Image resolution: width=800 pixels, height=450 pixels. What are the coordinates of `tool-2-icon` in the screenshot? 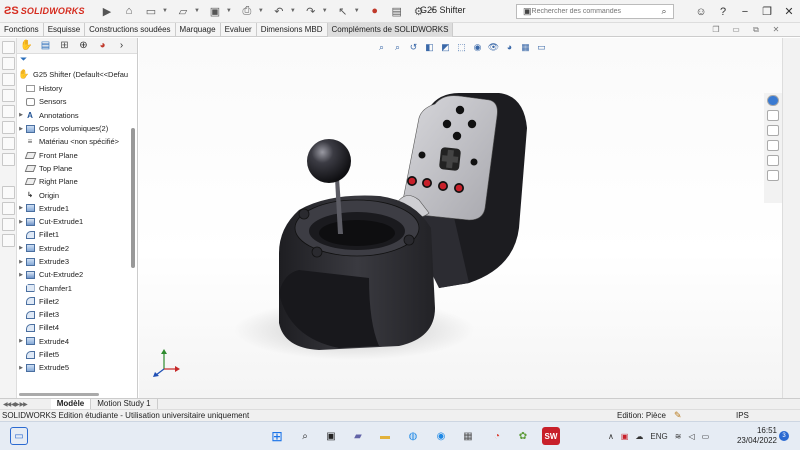 It's located at (8, 63).